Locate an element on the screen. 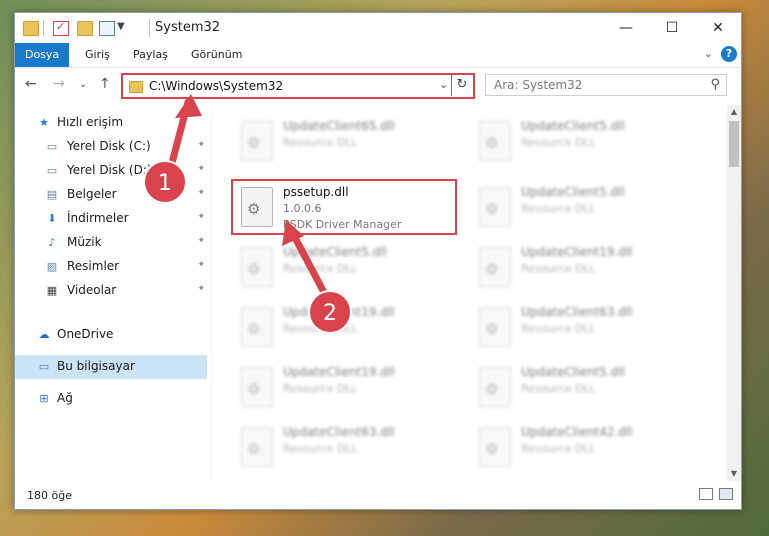  scroll-down-icon: ▼ is located at coordinates (734, 474).